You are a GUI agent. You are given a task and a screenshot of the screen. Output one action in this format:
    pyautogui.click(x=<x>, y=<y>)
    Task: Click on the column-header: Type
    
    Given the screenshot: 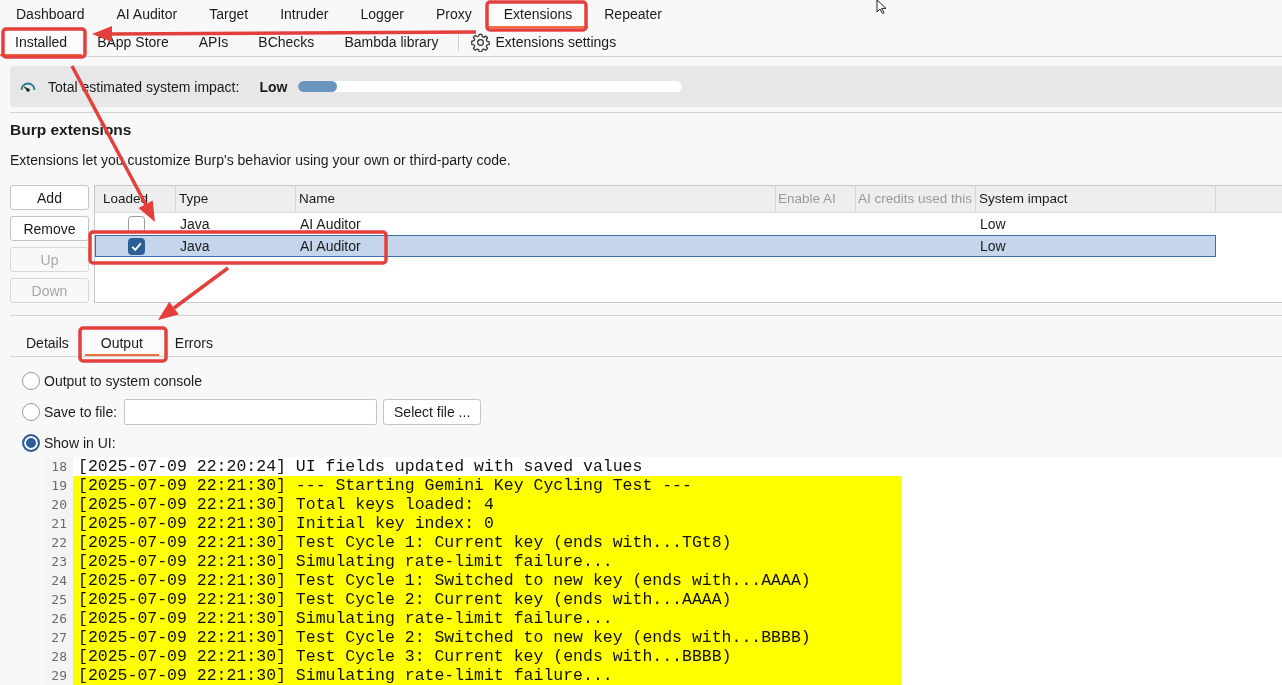 What is the action you would take?
    pyautogui.click(x=236, y=199)
    